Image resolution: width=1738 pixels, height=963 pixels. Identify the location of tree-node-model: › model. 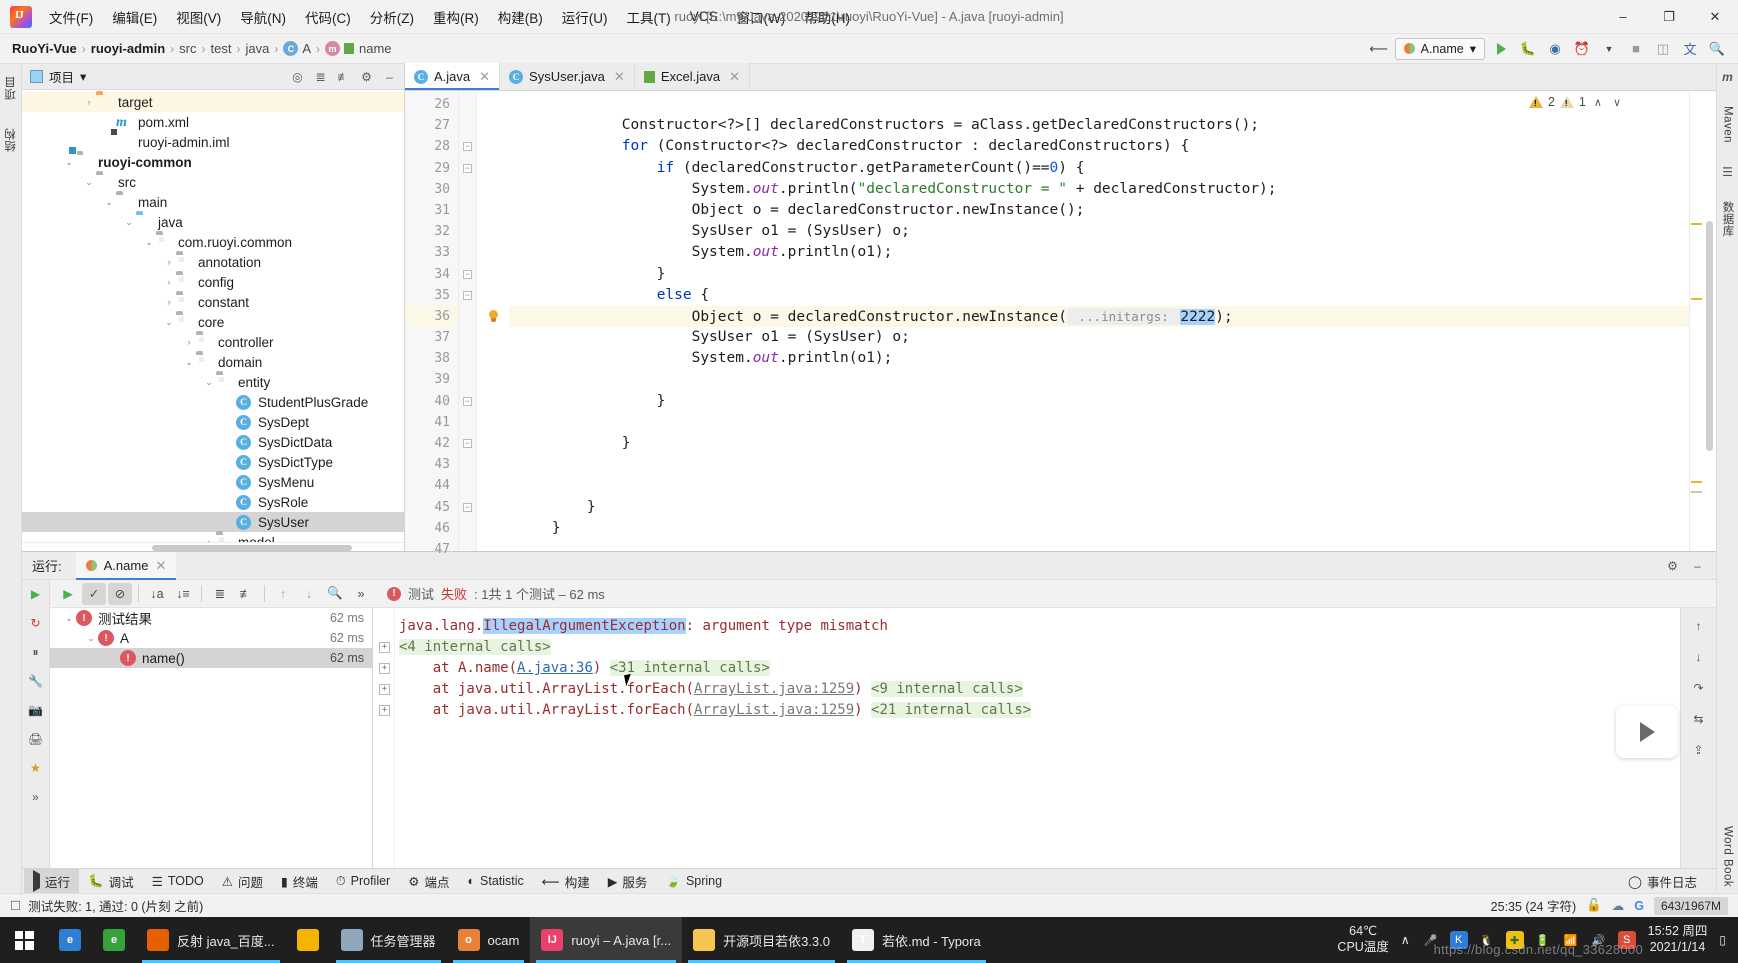
(213, 537).